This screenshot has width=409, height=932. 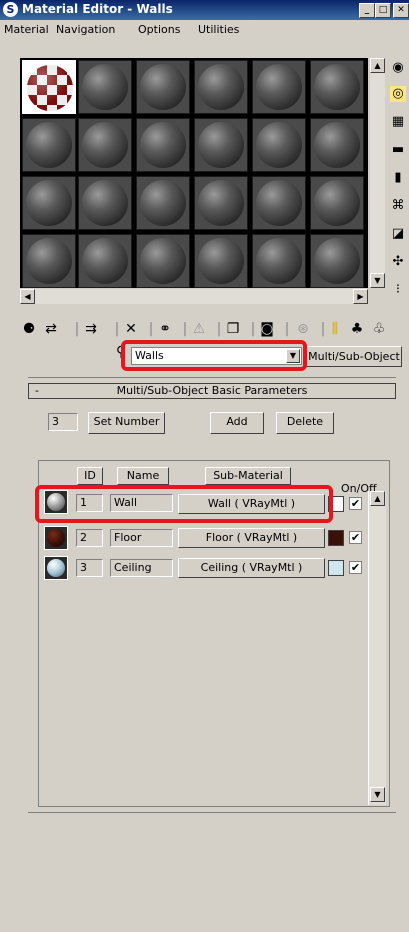 I want to click on row-3-color-swatch, so click(x=336, y=568).